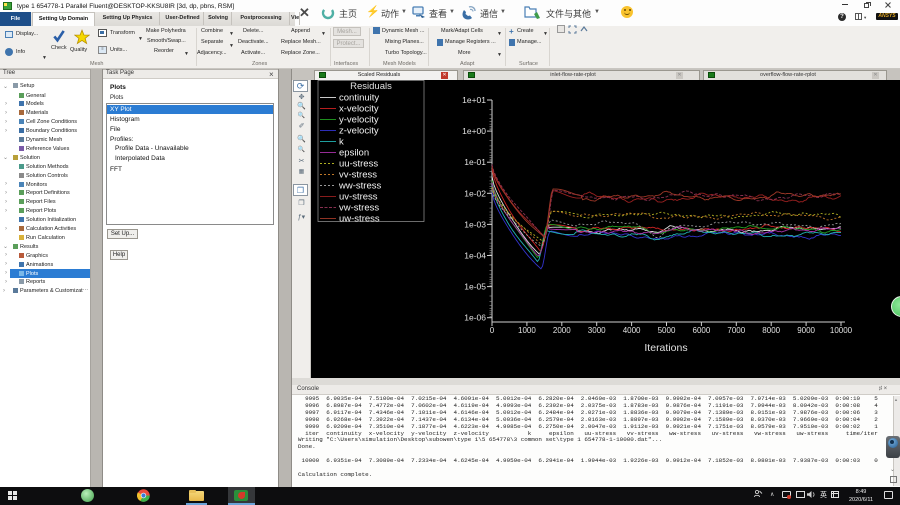  What do you see at coordinates (475, 193) in the screenshot?
I see `svg-text: 1e-02` at bounding box center [475, 193].